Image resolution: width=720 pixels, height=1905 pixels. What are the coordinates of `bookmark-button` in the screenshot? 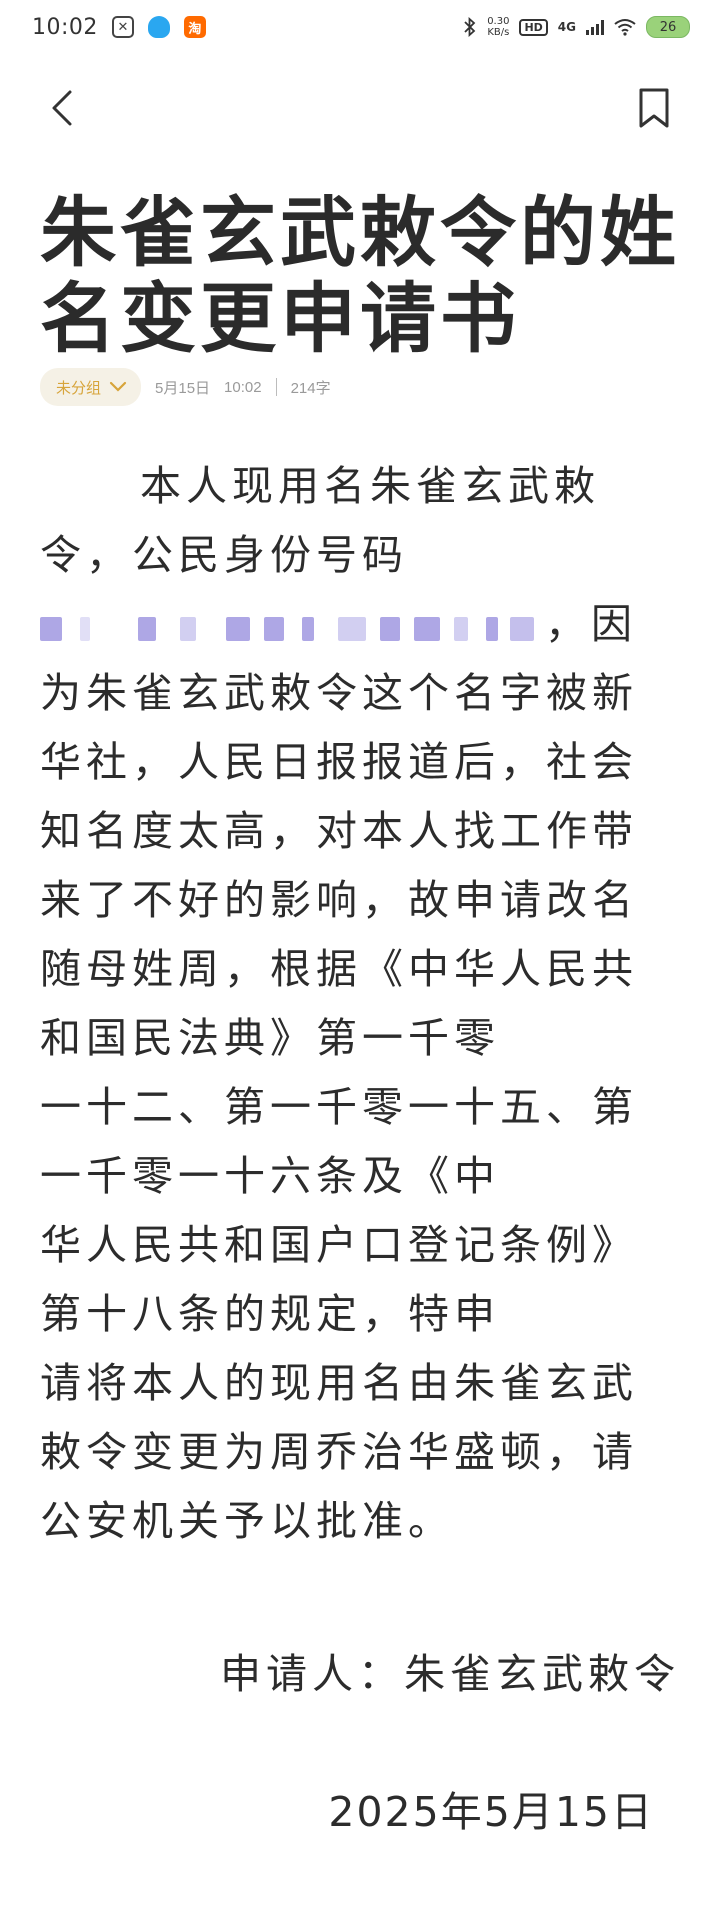 It's located at (654, 108).